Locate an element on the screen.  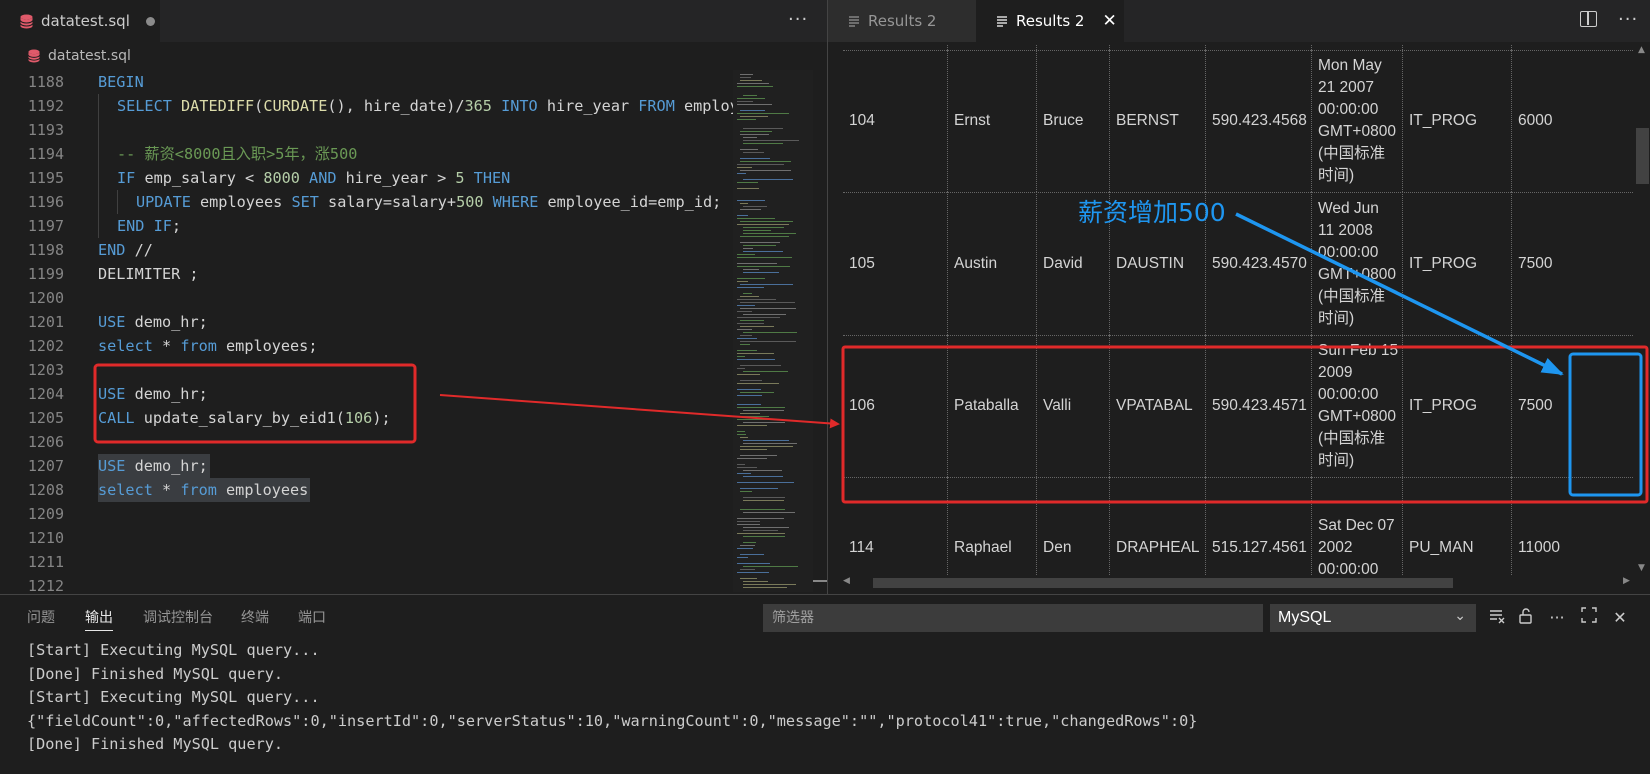
results-horizontal-scrollbar: ◀ ▶ is located at coordinates (1238, 583).